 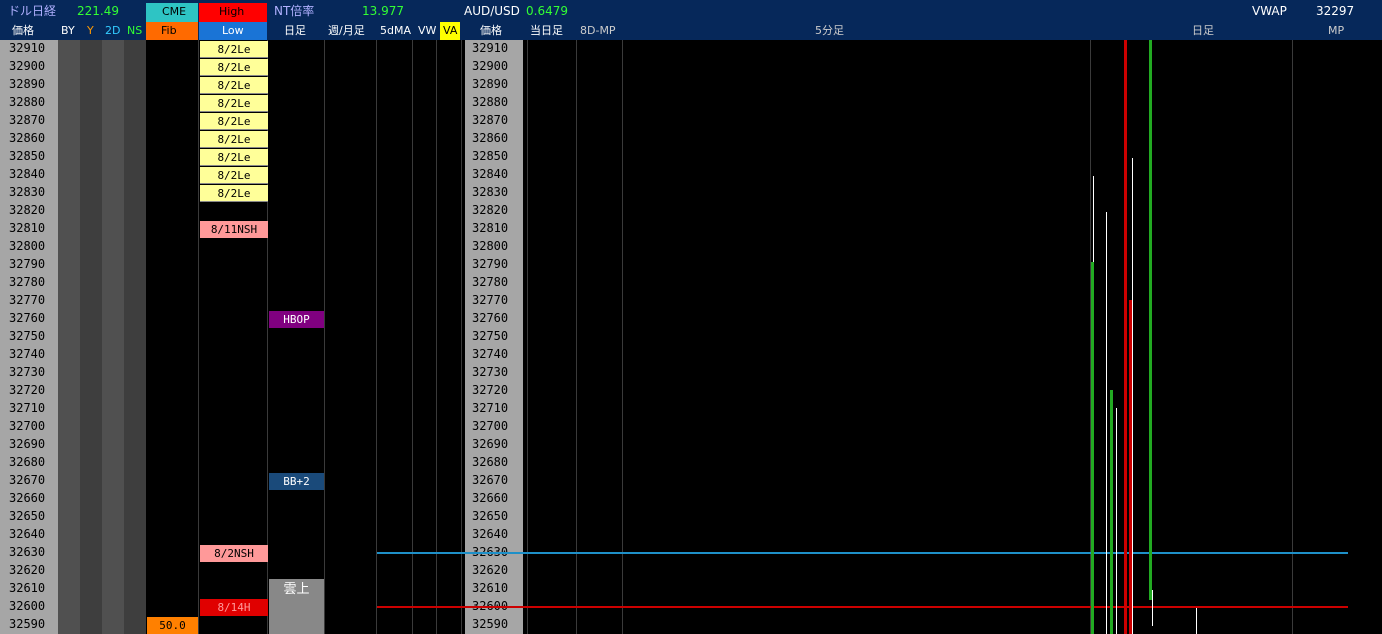 What do you see at coordinates (1269, 11) in the screenshot?
I see `vwap-label: VWAP` at bounding box center [1269, 11].